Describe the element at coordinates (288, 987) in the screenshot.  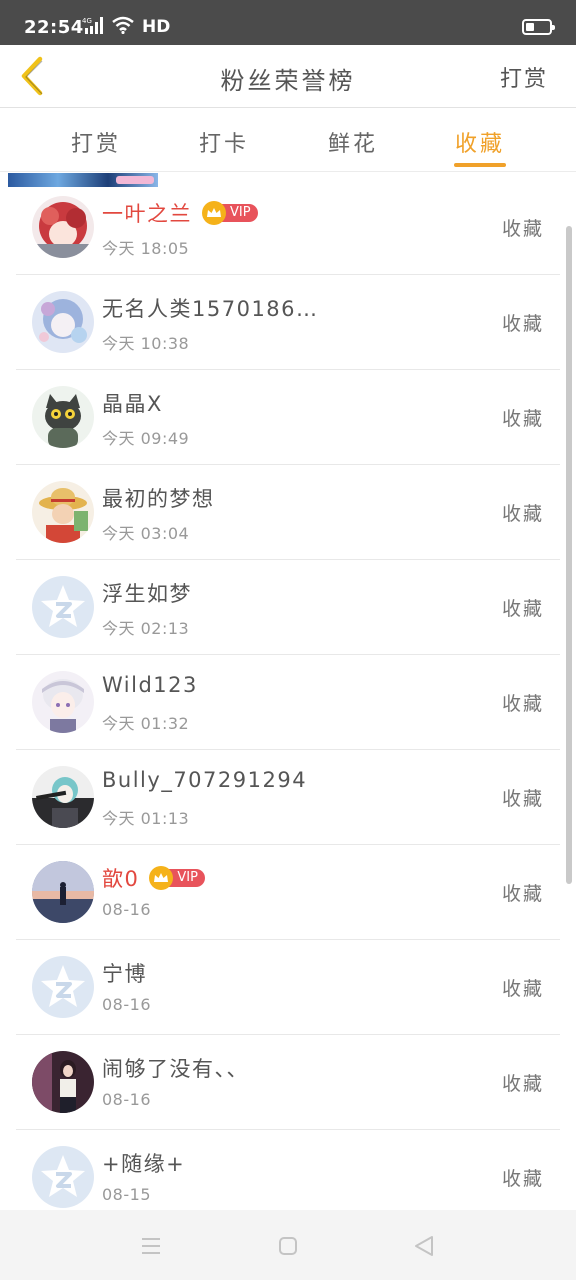
I see `list-item: 宁博 08-16 收藏` at that location.